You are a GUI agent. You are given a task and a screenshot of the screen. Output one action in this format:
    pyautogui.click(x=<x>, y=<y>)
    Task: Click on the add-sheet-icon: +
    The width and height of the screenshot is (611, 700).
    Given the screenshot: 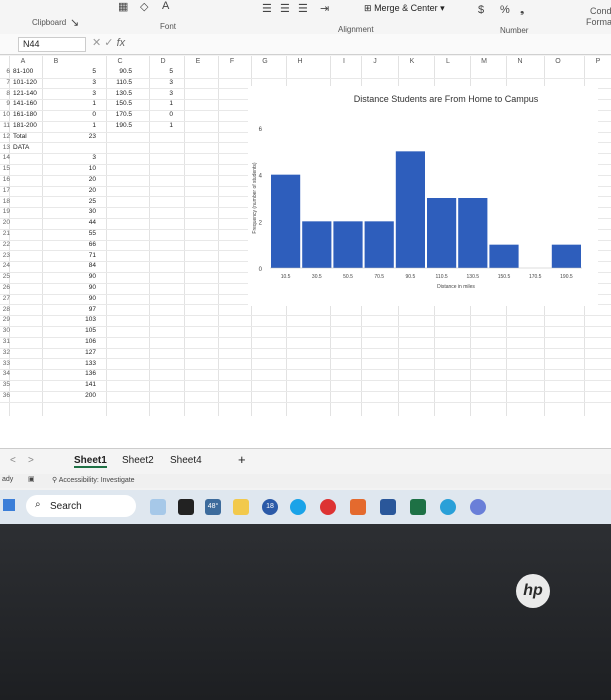 What is the action you would take?
    pyautogui.click(x=242, y=459)
    